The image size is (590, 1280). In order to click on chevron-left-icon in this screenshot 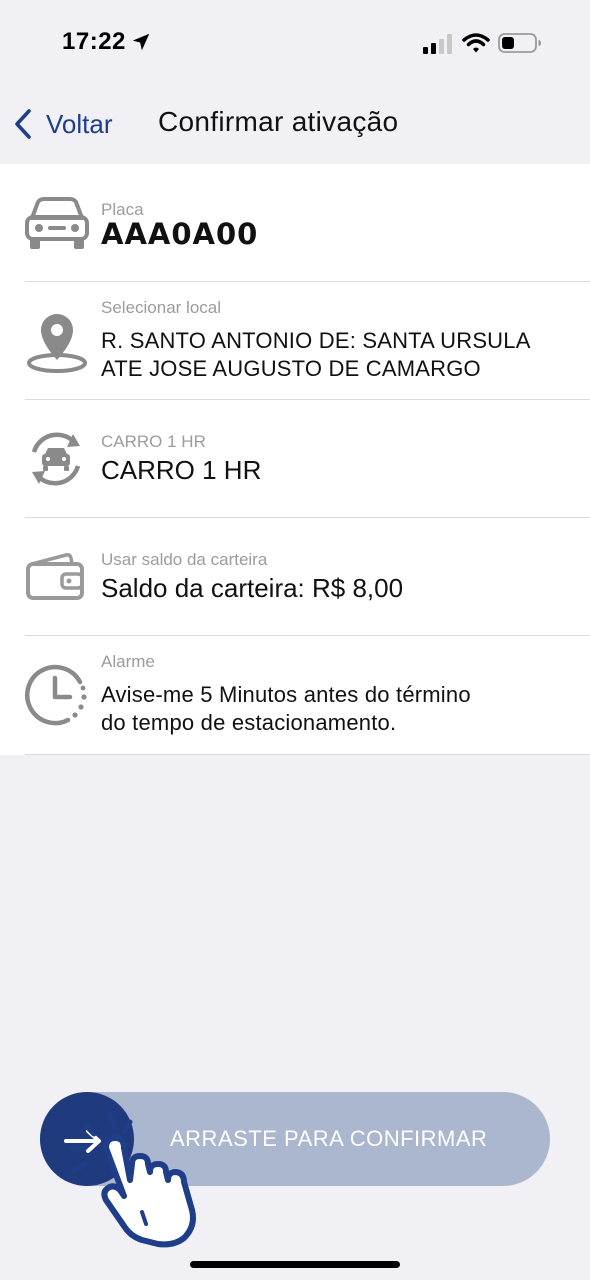, I will do `click(23, 124)`.